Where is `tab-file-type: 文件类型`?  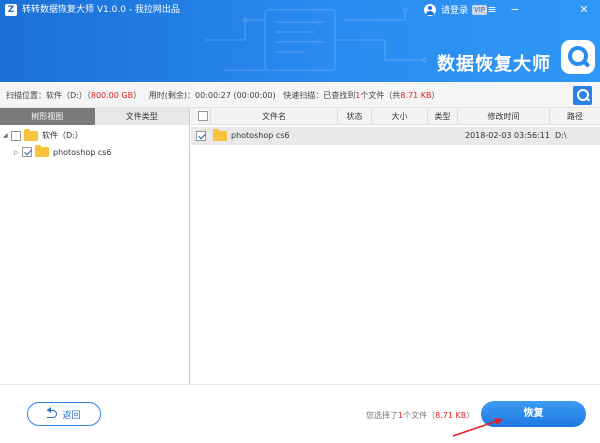
tab-file-type: 文件类型 is located at coordinates (141, 116).